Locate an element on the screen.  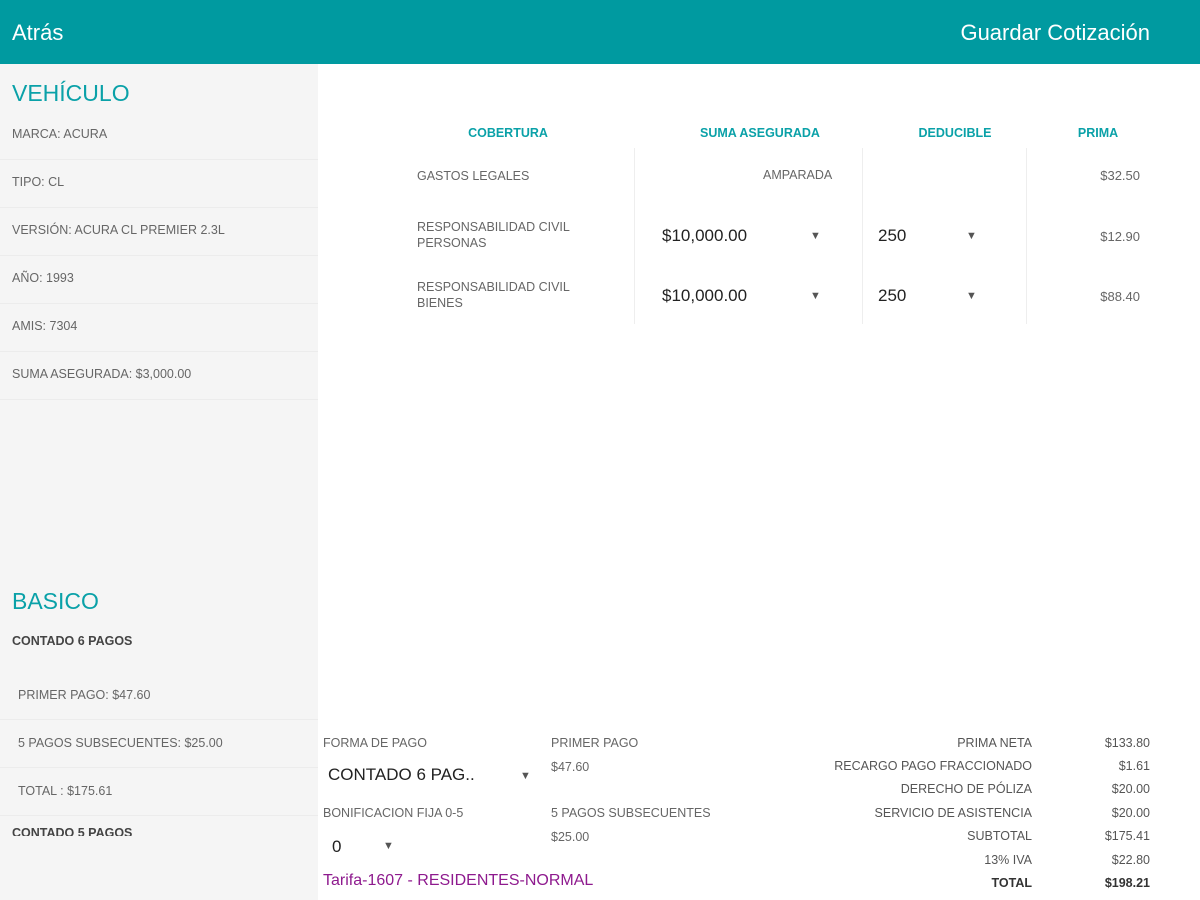
summary-value: $175.41 is located at coordinates (1127, 836).